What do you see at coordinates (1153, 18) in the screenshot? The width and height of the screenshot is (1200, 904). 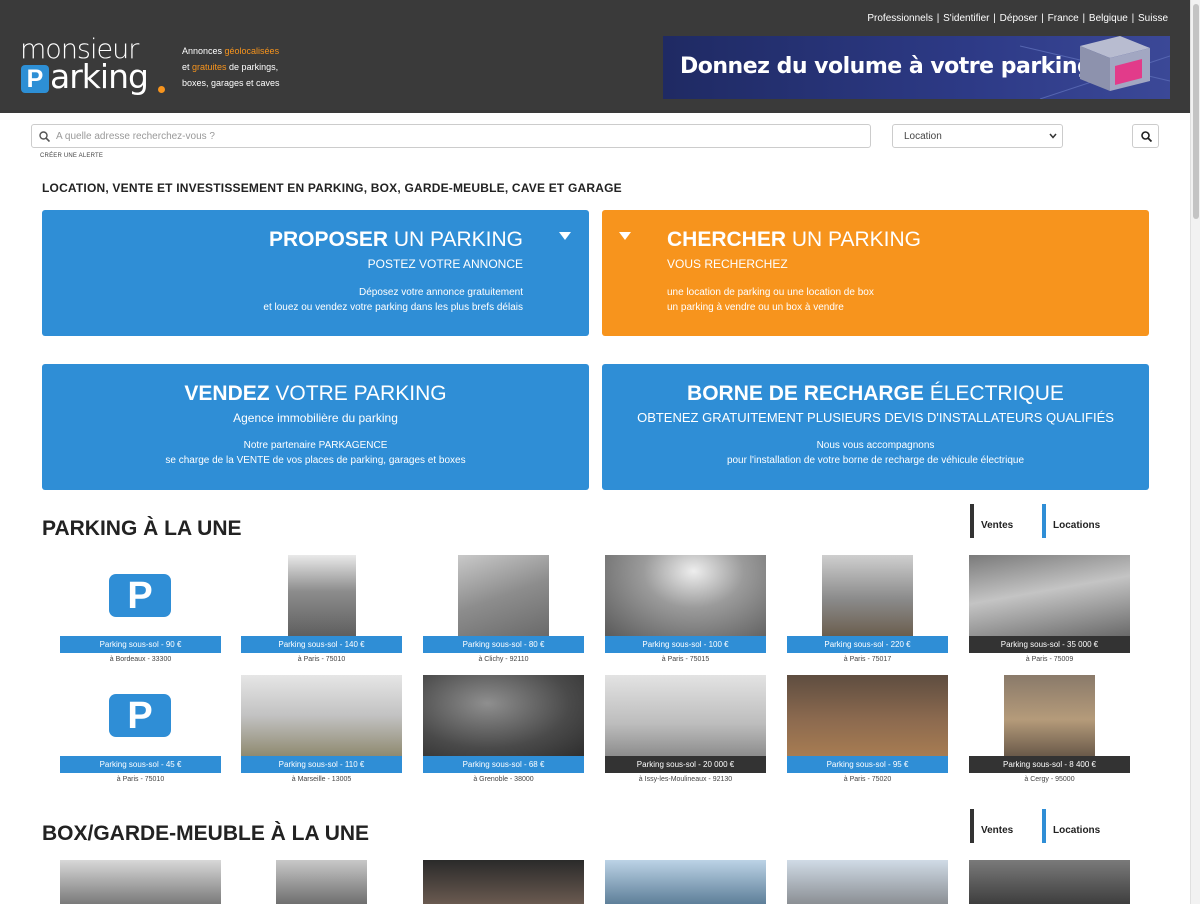 I see `nav-suisse: Suisse` at bounding box center [1153, 18].